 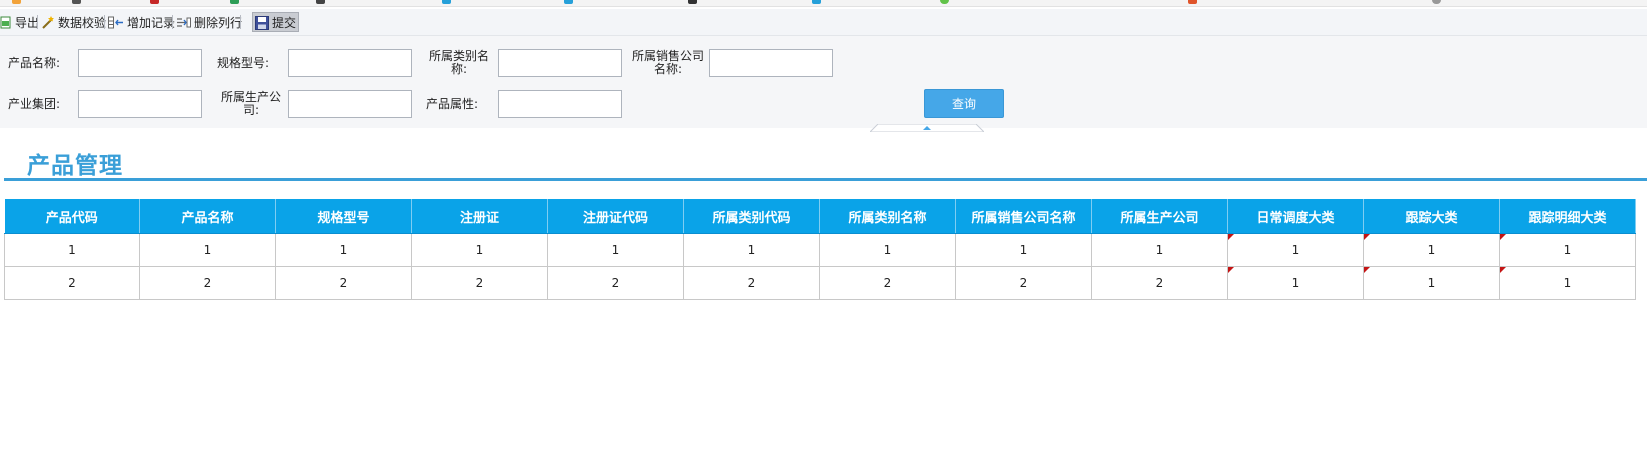 I want to click on column-header: 所属生产公司, so click(x=1159, y=216).